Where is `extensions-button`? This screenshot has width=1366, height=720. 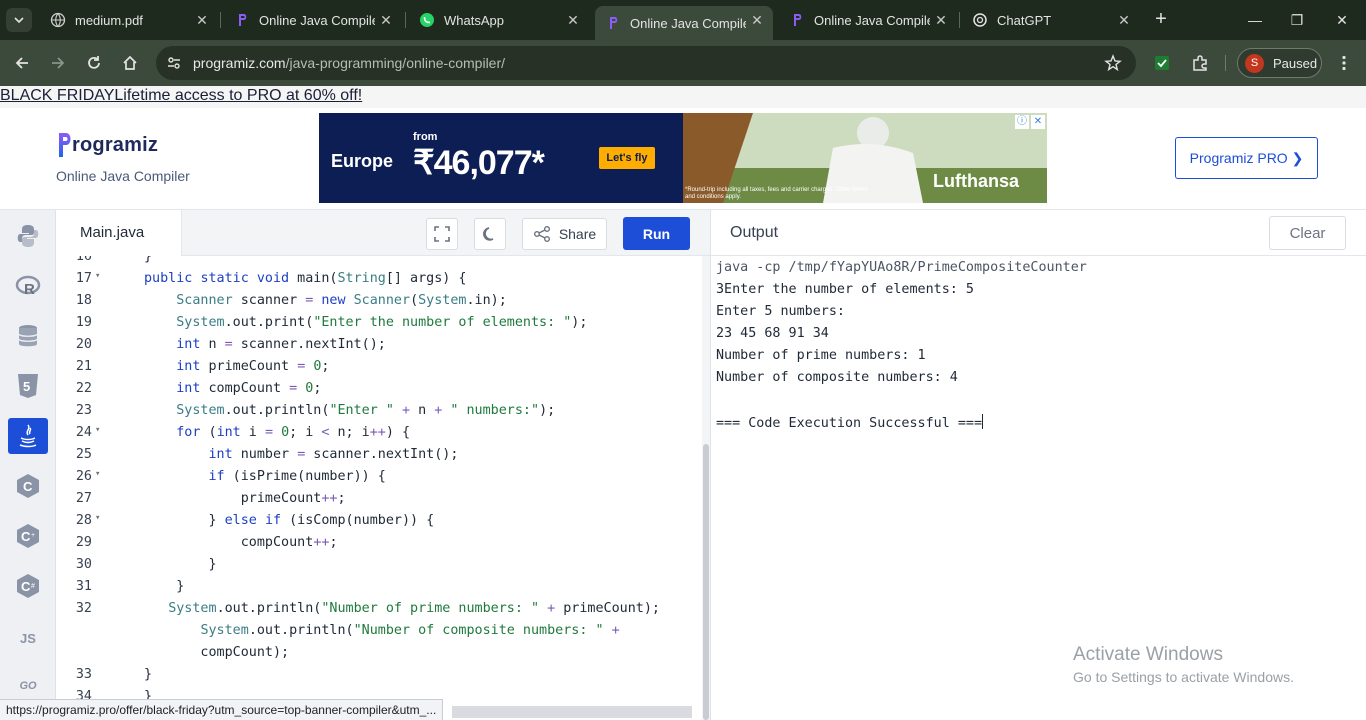
extensions-button is located at coordinates (1200, 63).